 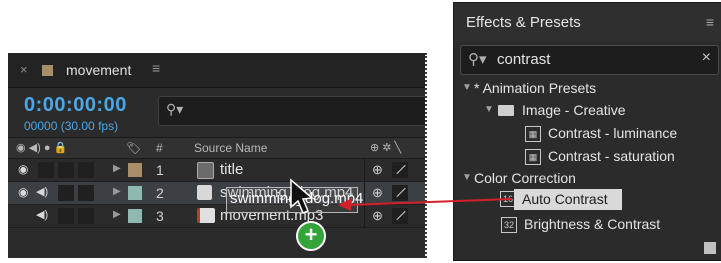 What do you see at coordinates (587, 22) in the screenshot?
I see `effects-panel-header: Effects & Presets ≡` at bounding box center [587, 22].